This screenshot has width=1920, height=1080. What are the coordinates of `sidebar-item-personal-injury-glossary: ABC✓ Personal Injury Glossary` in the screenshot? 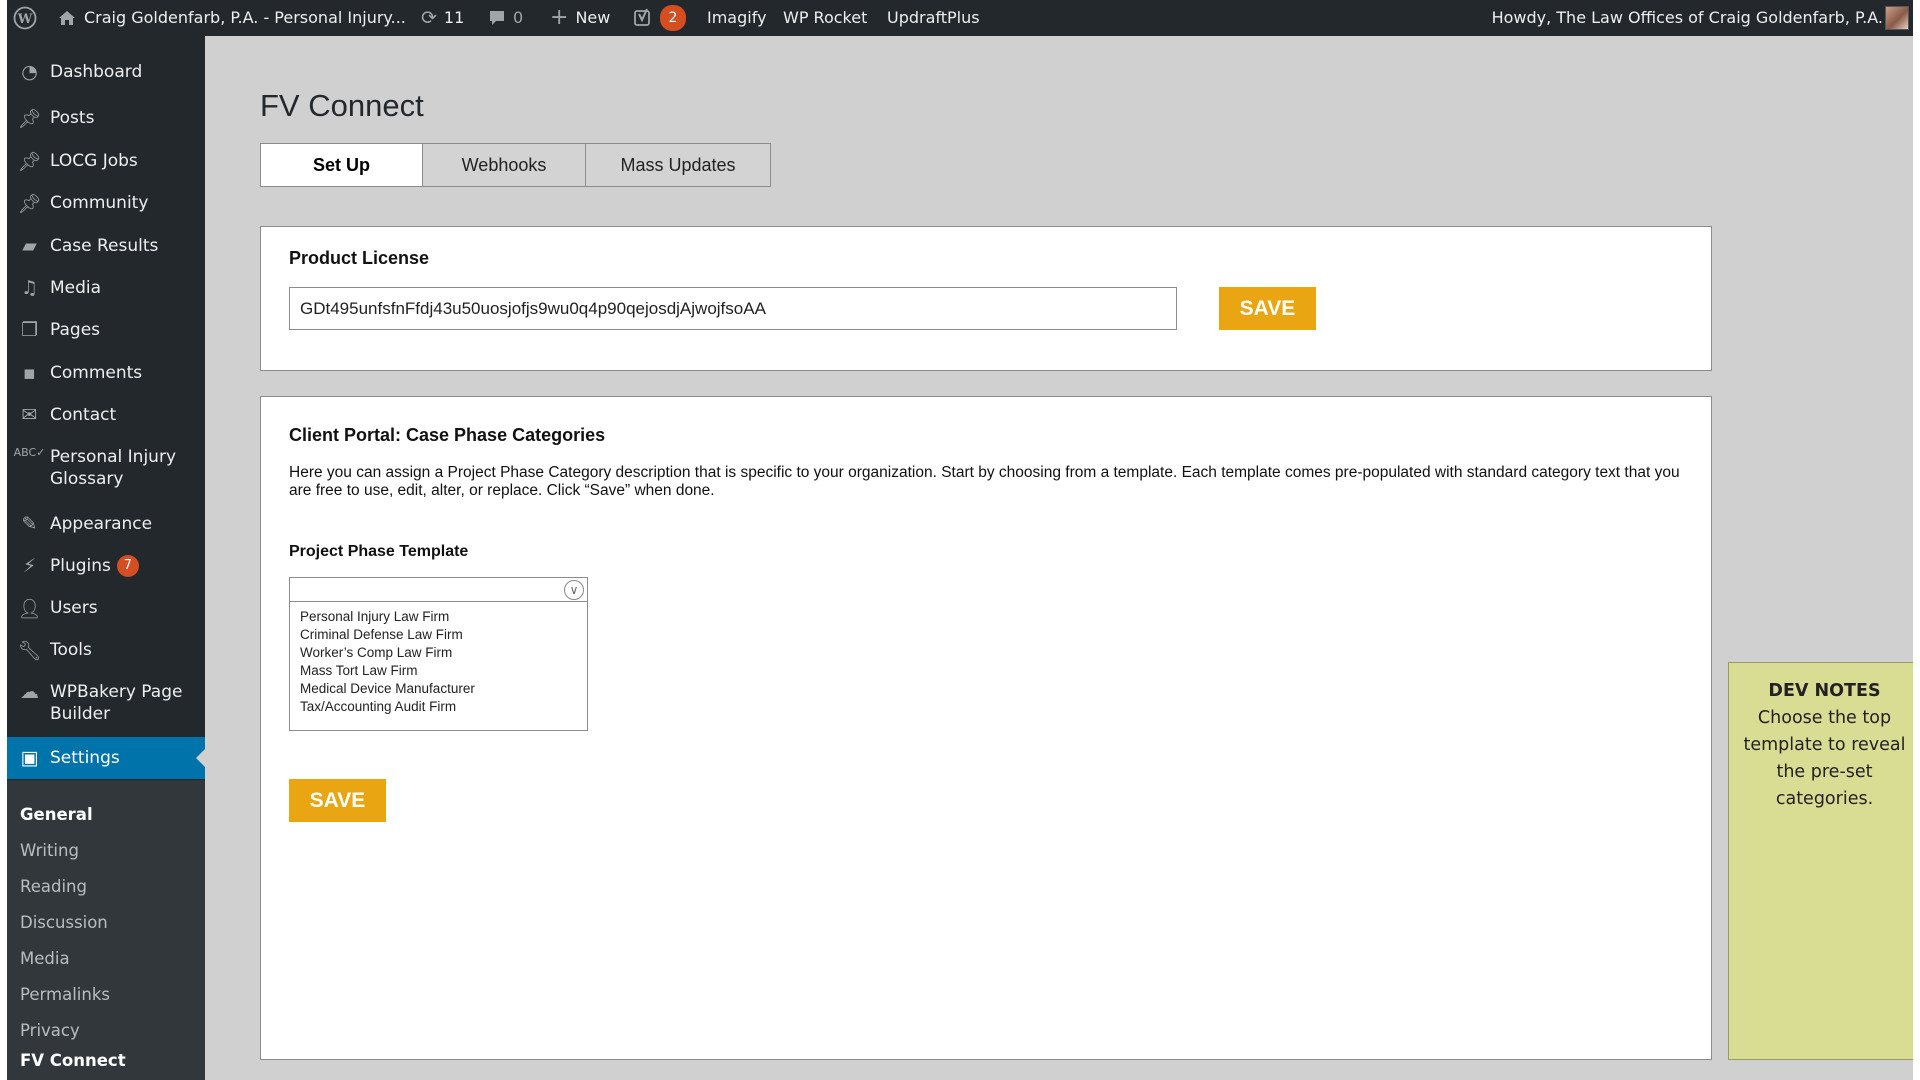 It's located at (106, 468).